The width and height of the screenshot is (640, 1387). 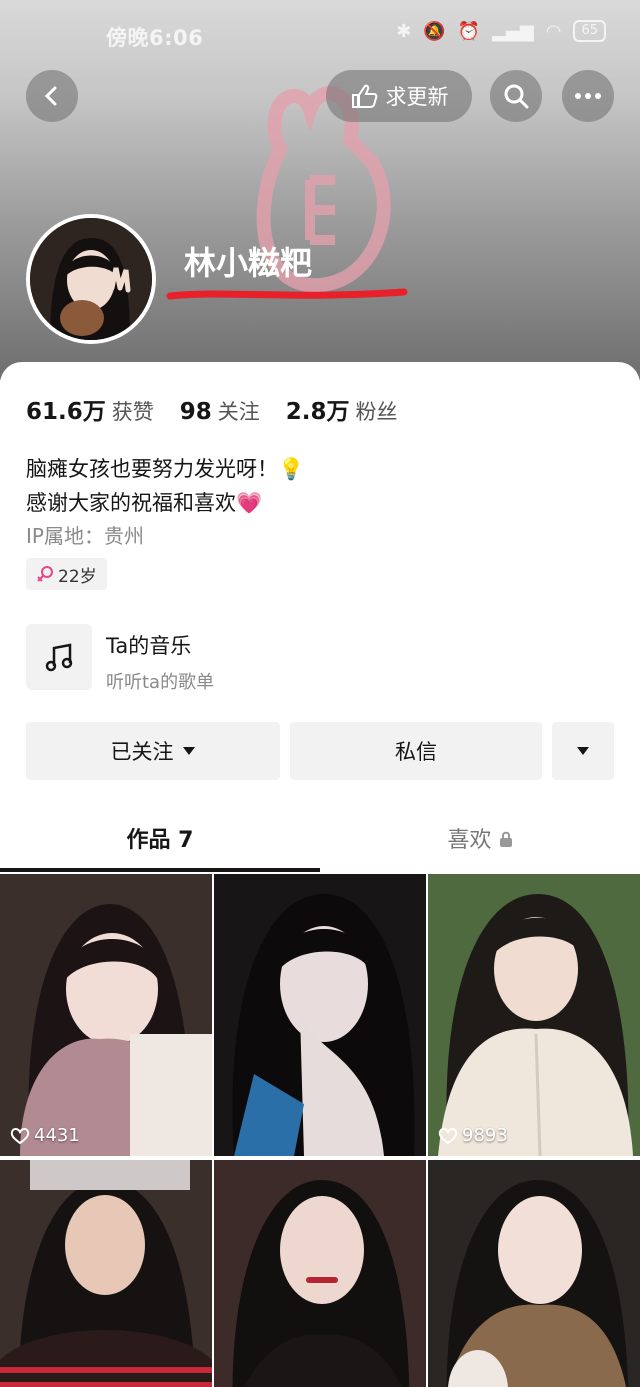 What do you see at coordinates (342, 409) in the screenshot?
I see `stat-followers: 2.8万 粉丝` at bounding box center [342, 409].